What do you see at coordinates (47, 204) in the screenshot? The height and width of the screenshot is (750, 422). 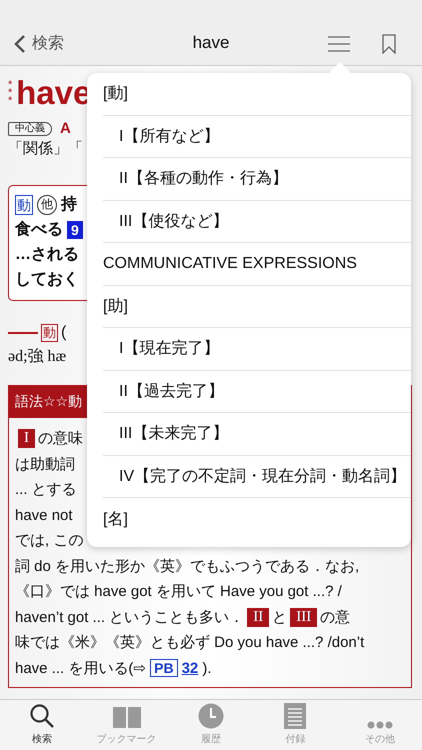 I see `circled-label: 他` at bounding box center [47, 204].